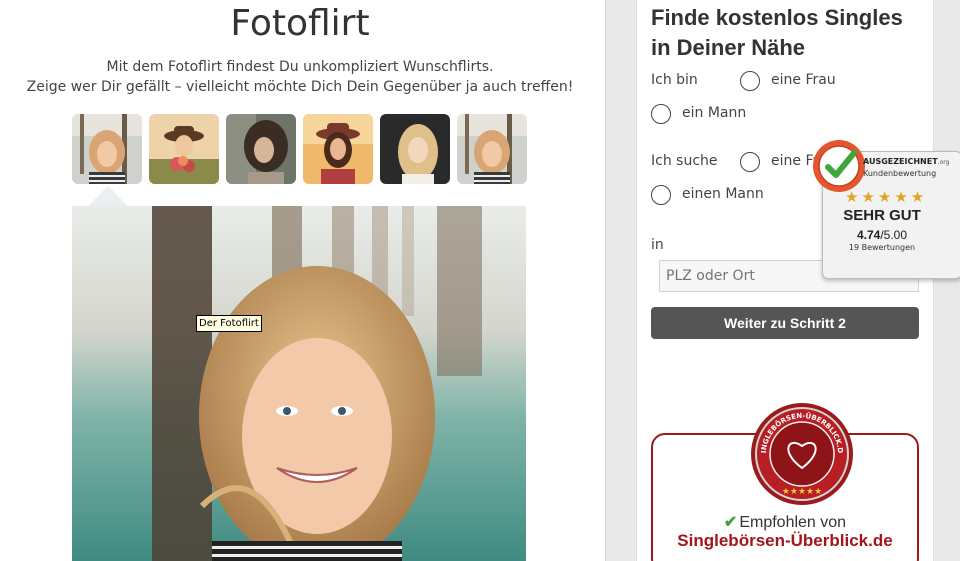  What do you see at coordinates (793, 522) in the screenshot?
I see `recommended-by-text: Empfohlen von` at bounding box center [793, 522].